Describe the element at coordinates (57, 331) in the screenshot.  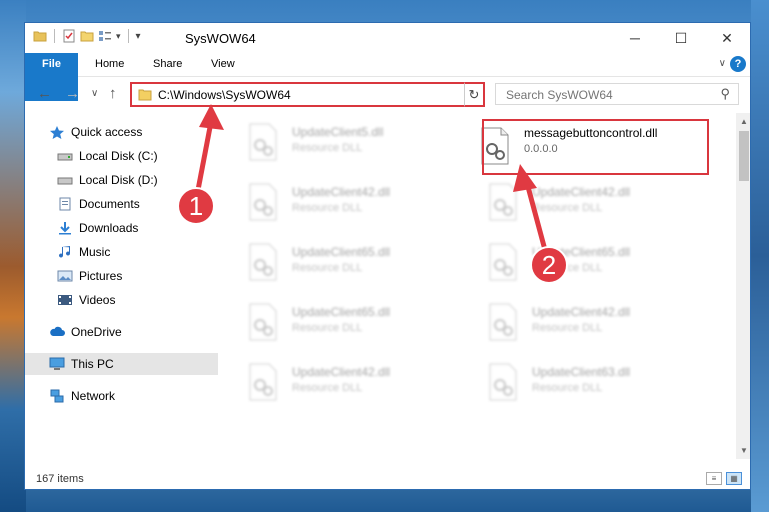
I see `cloud-icon` at that location.